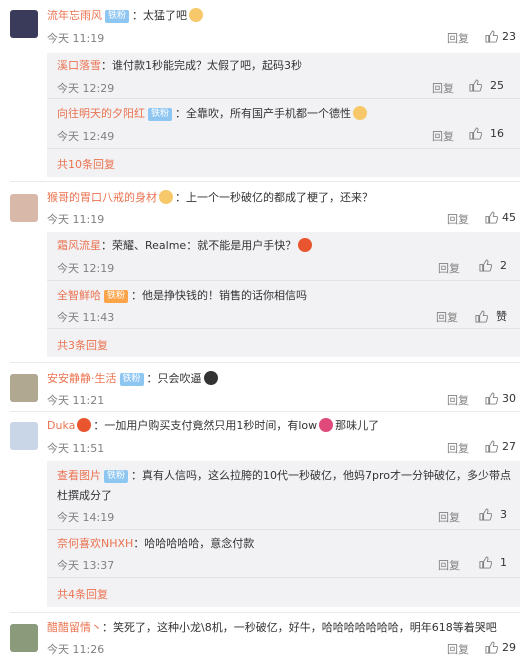 This screenshot has height=669, width=530. Describe the element at coordinates (497, 85) in the screenshot. I see `like-count: 25` at that location.